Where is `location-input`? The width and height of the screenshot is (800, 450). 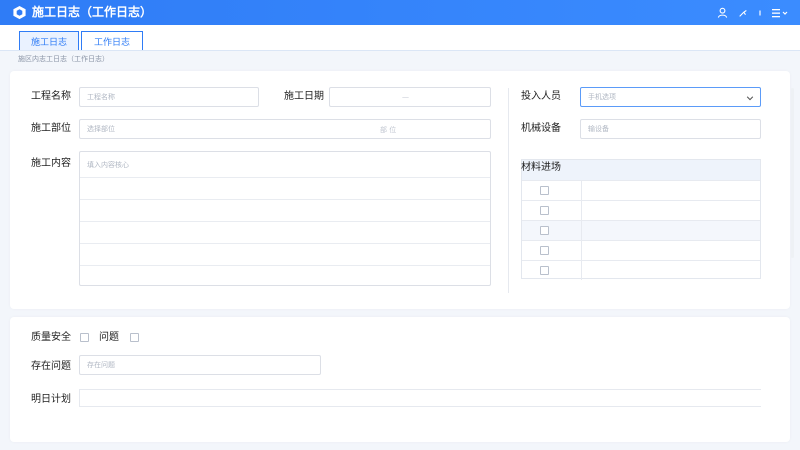
location-input is located at coordinates (227, 129).